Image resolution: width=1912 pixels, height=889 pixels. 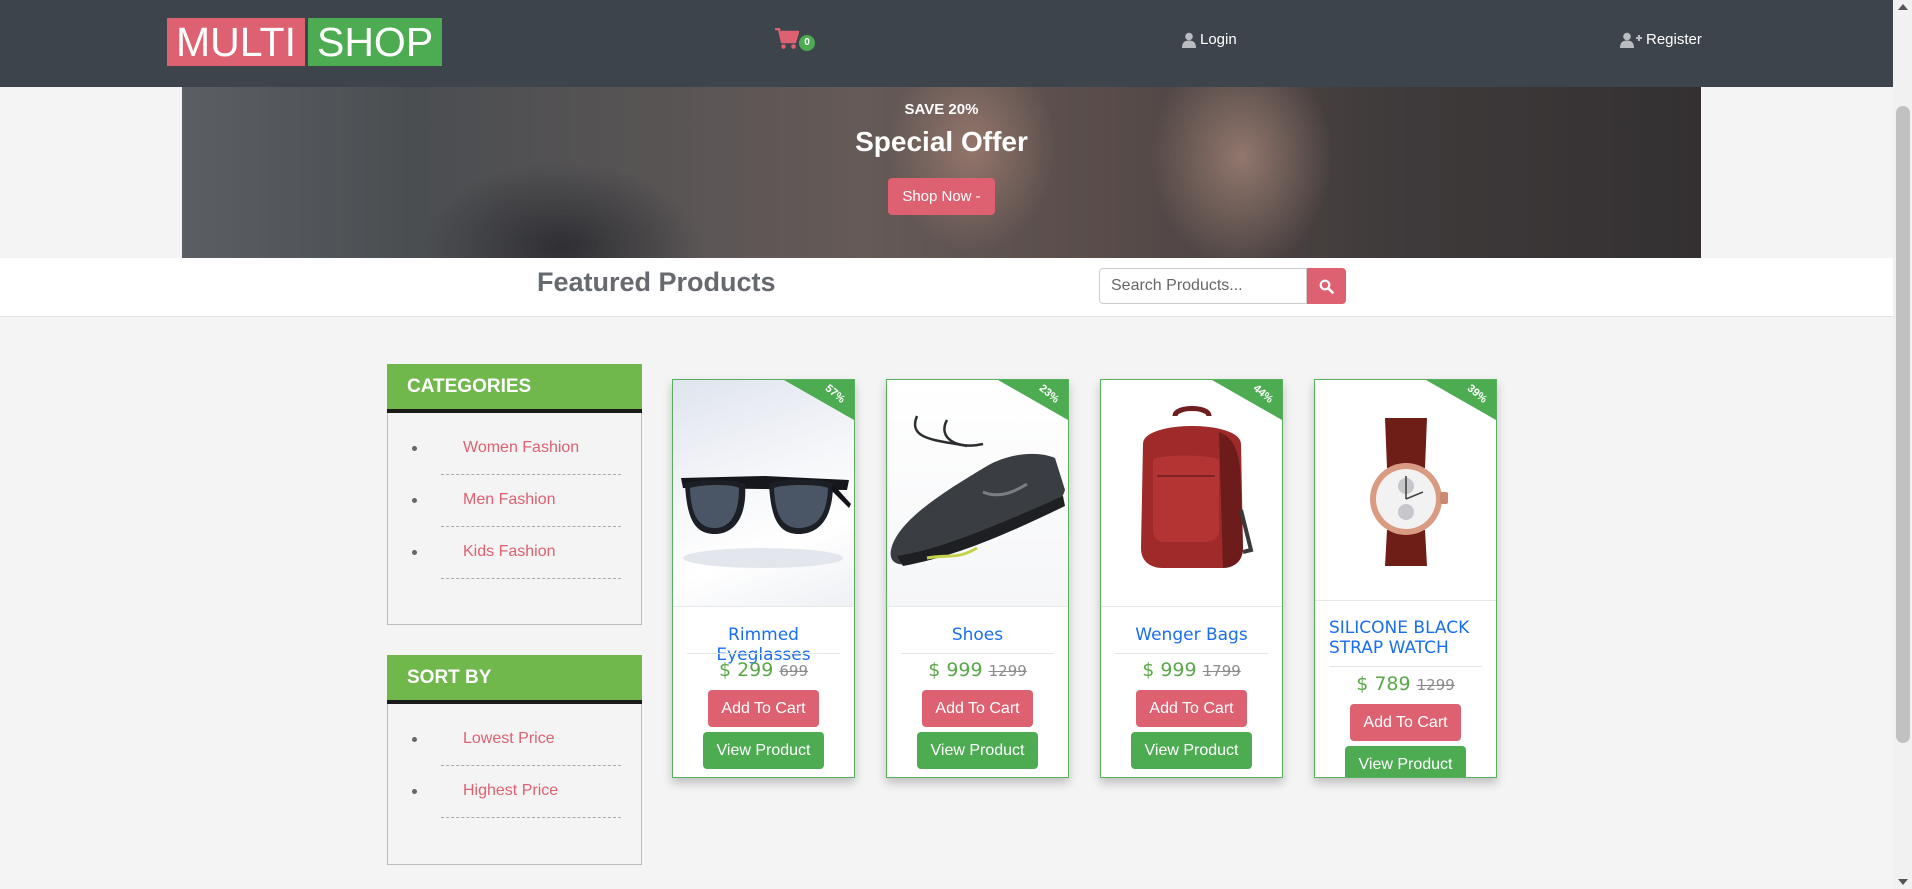 What do you see at coordinates (514, 388) in the screenshot?
I see `categories-title: CATEGORIES` at bounding box center [514, 388].